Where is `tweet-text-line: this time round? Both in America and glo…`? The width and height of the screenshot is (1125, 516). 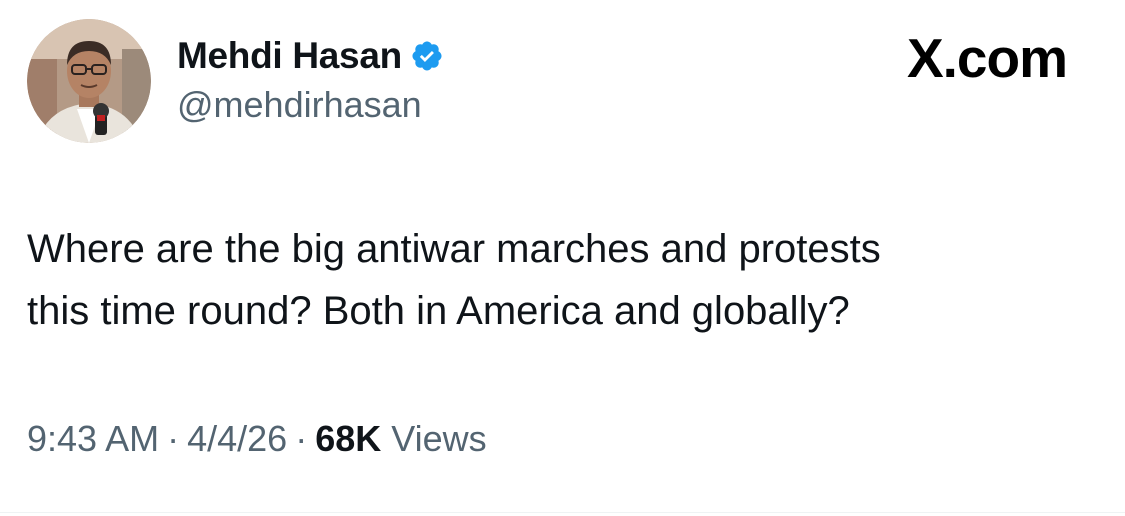 tweet-text-line: this time round? Both in America and glo… is located at coordinates (438, 311).